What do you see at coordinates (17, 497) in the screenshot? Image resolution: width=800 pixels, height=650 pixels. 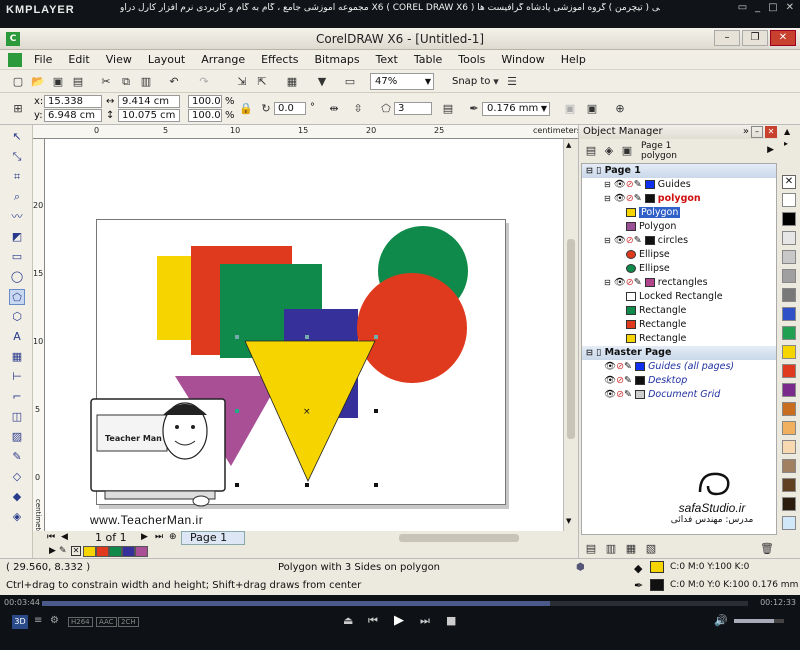 I see `fill-tool-icon: ◆` at bounding box center [17, 497].